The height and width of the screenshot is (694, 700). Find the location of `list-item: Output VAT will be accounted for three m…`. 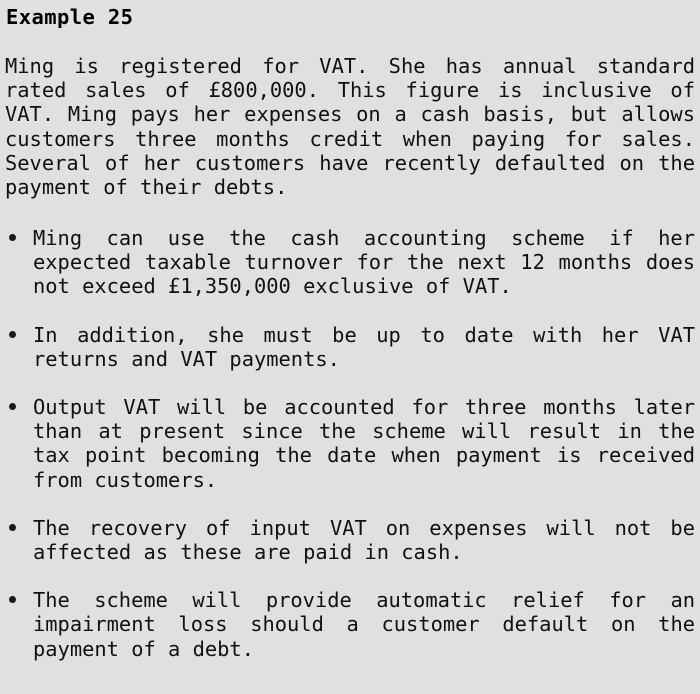

list-item: Output VAT will be accounted for three m… is located at coordinates (350, 443).